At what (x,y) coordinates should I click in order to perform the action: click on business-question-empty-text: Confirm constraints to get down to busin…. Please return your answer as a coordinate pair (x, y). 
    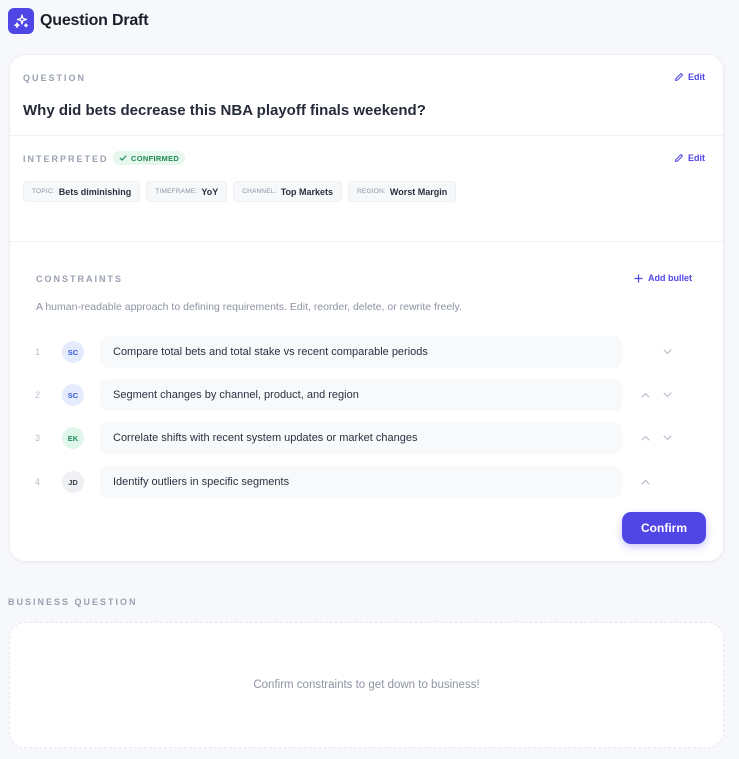
    Looking at the image, I should click on (366, 685).